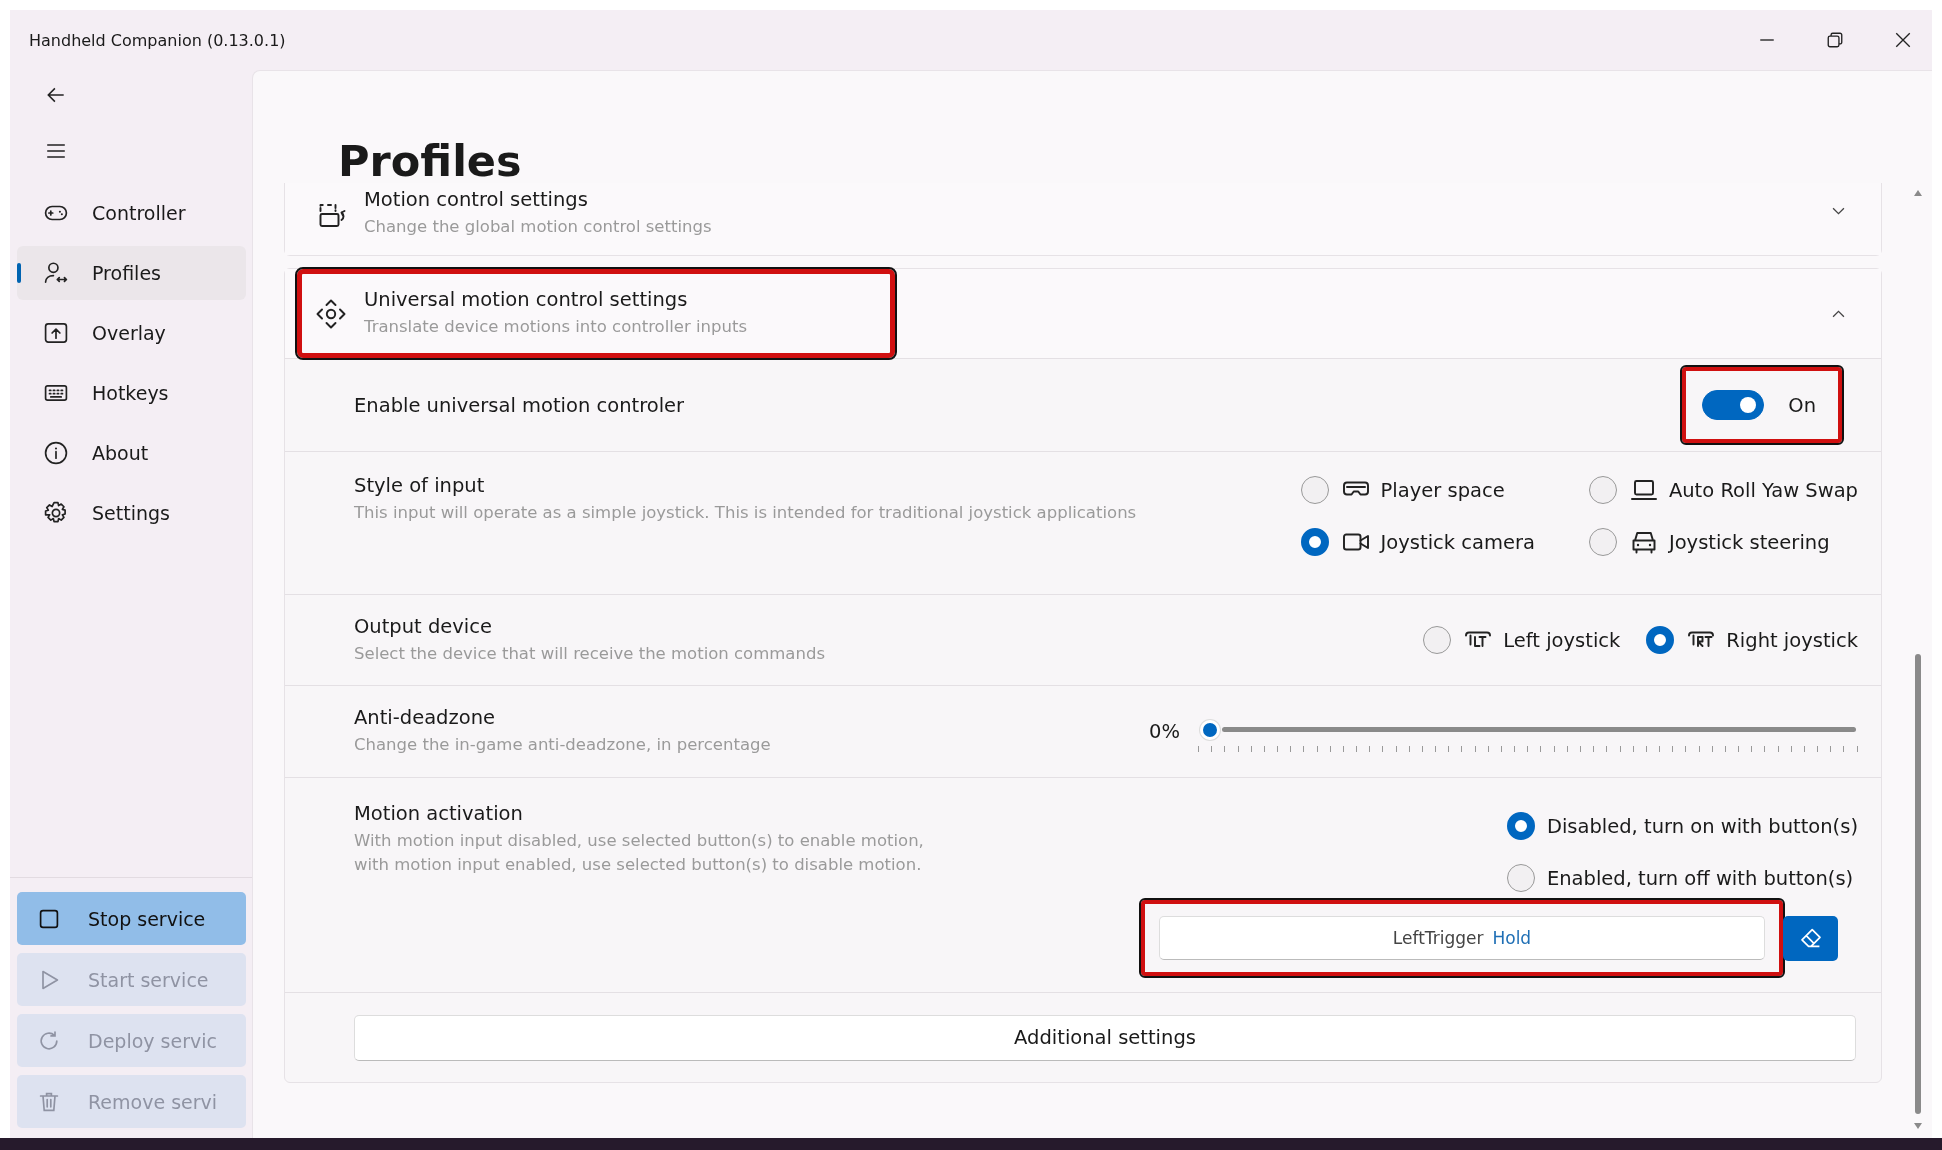 The height and width of the screenshot is (1150, 1942). What do you see at coordinates (1528, 729) in the screenshot?
I see `slider` at bounding box center [1528, 729].